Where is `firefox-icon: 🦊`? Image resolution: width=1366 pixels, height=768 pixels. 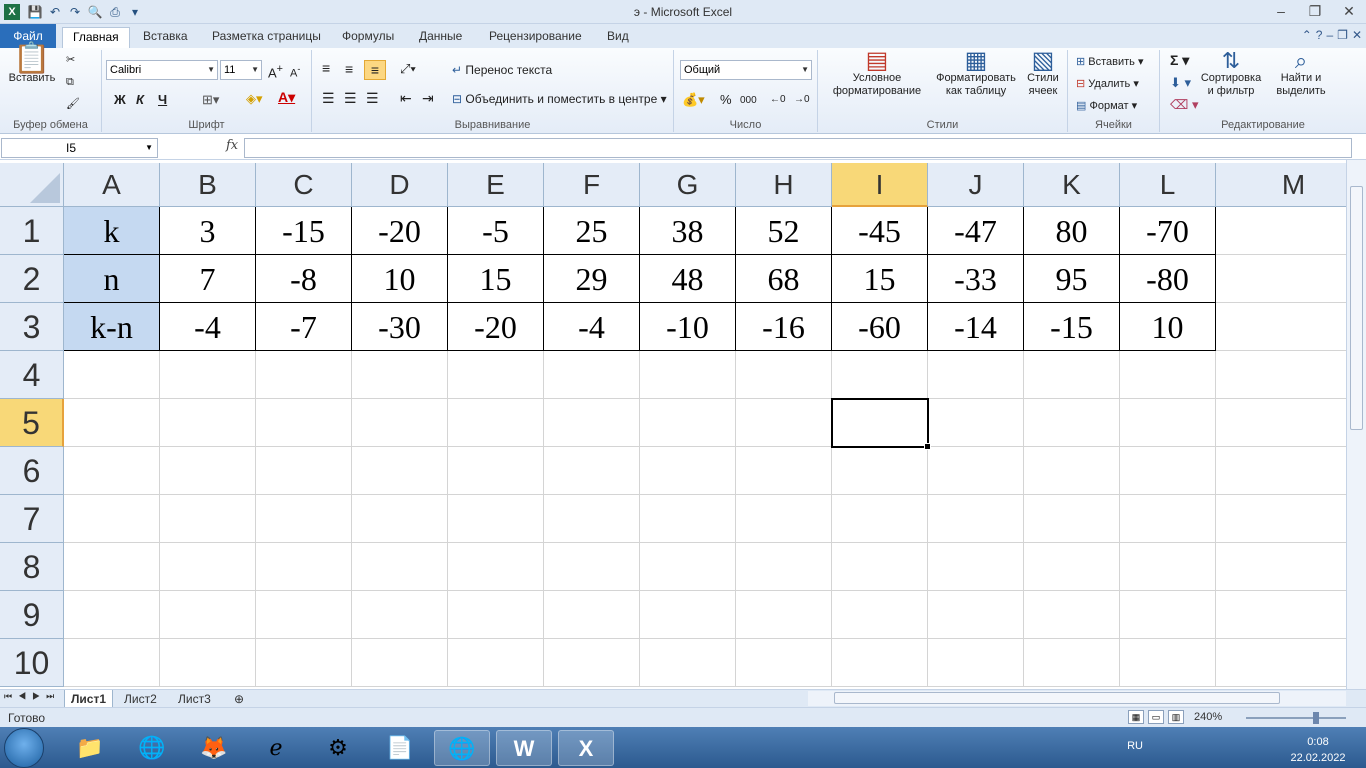 firefox-icon: 🦊 is located at coordinates (214, 748).